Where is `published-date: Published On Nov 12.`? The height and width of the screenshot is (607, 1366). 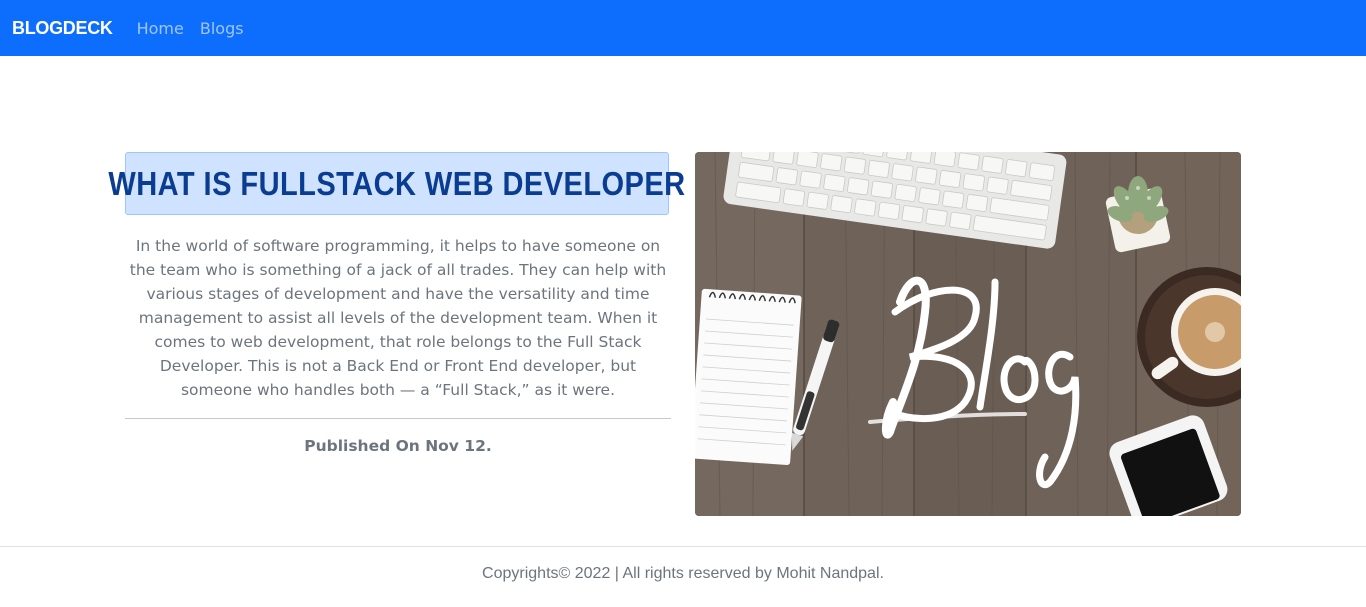 published-date: Published On Nov 12. is located at coordinates (398, 446).